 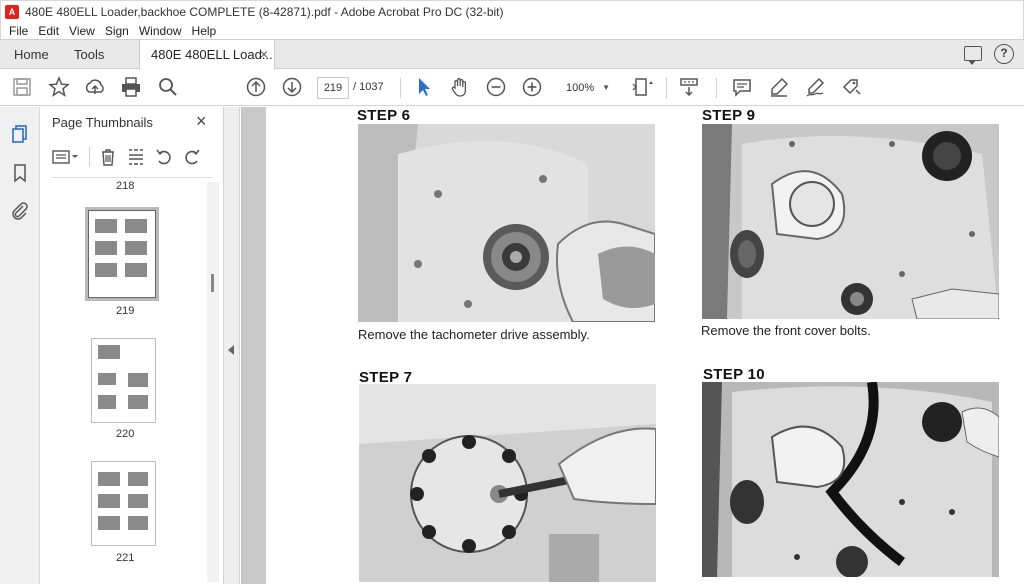 I want to click on zoom-in-icon, so click(x=532, y=88).